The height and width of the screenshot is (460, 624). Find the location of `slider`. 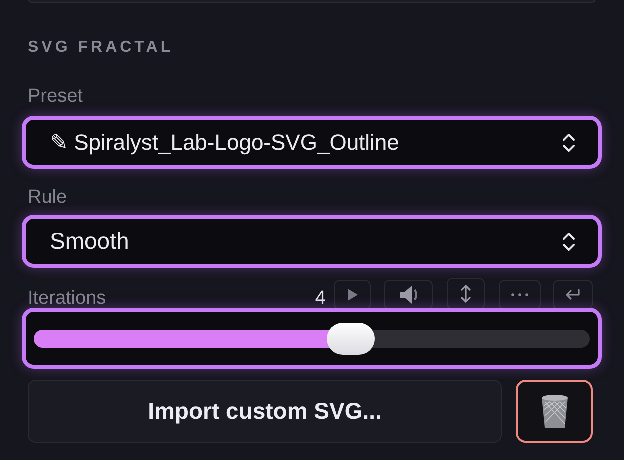

slider is located at coordinates (312, 338).